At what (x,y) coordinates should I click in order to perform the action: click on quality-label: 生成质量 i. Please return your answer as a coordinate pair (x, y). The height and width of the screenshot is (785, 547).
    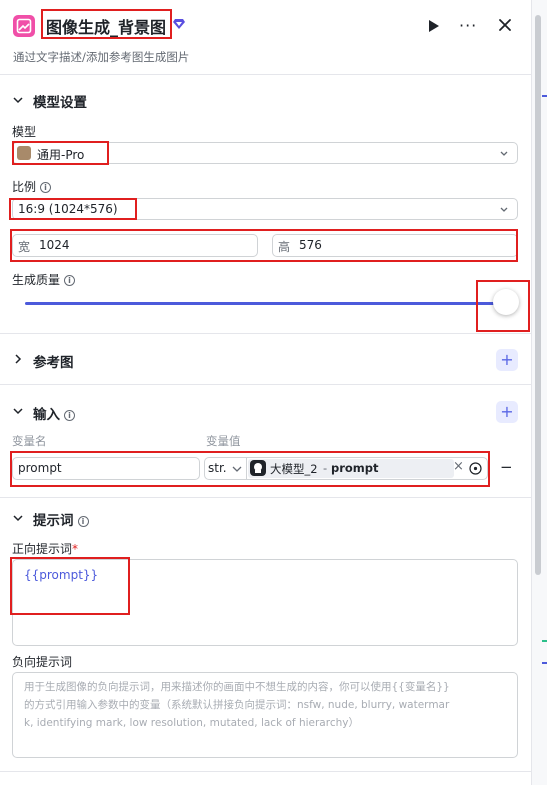
    Looking at the image, I should click on (44, 279).